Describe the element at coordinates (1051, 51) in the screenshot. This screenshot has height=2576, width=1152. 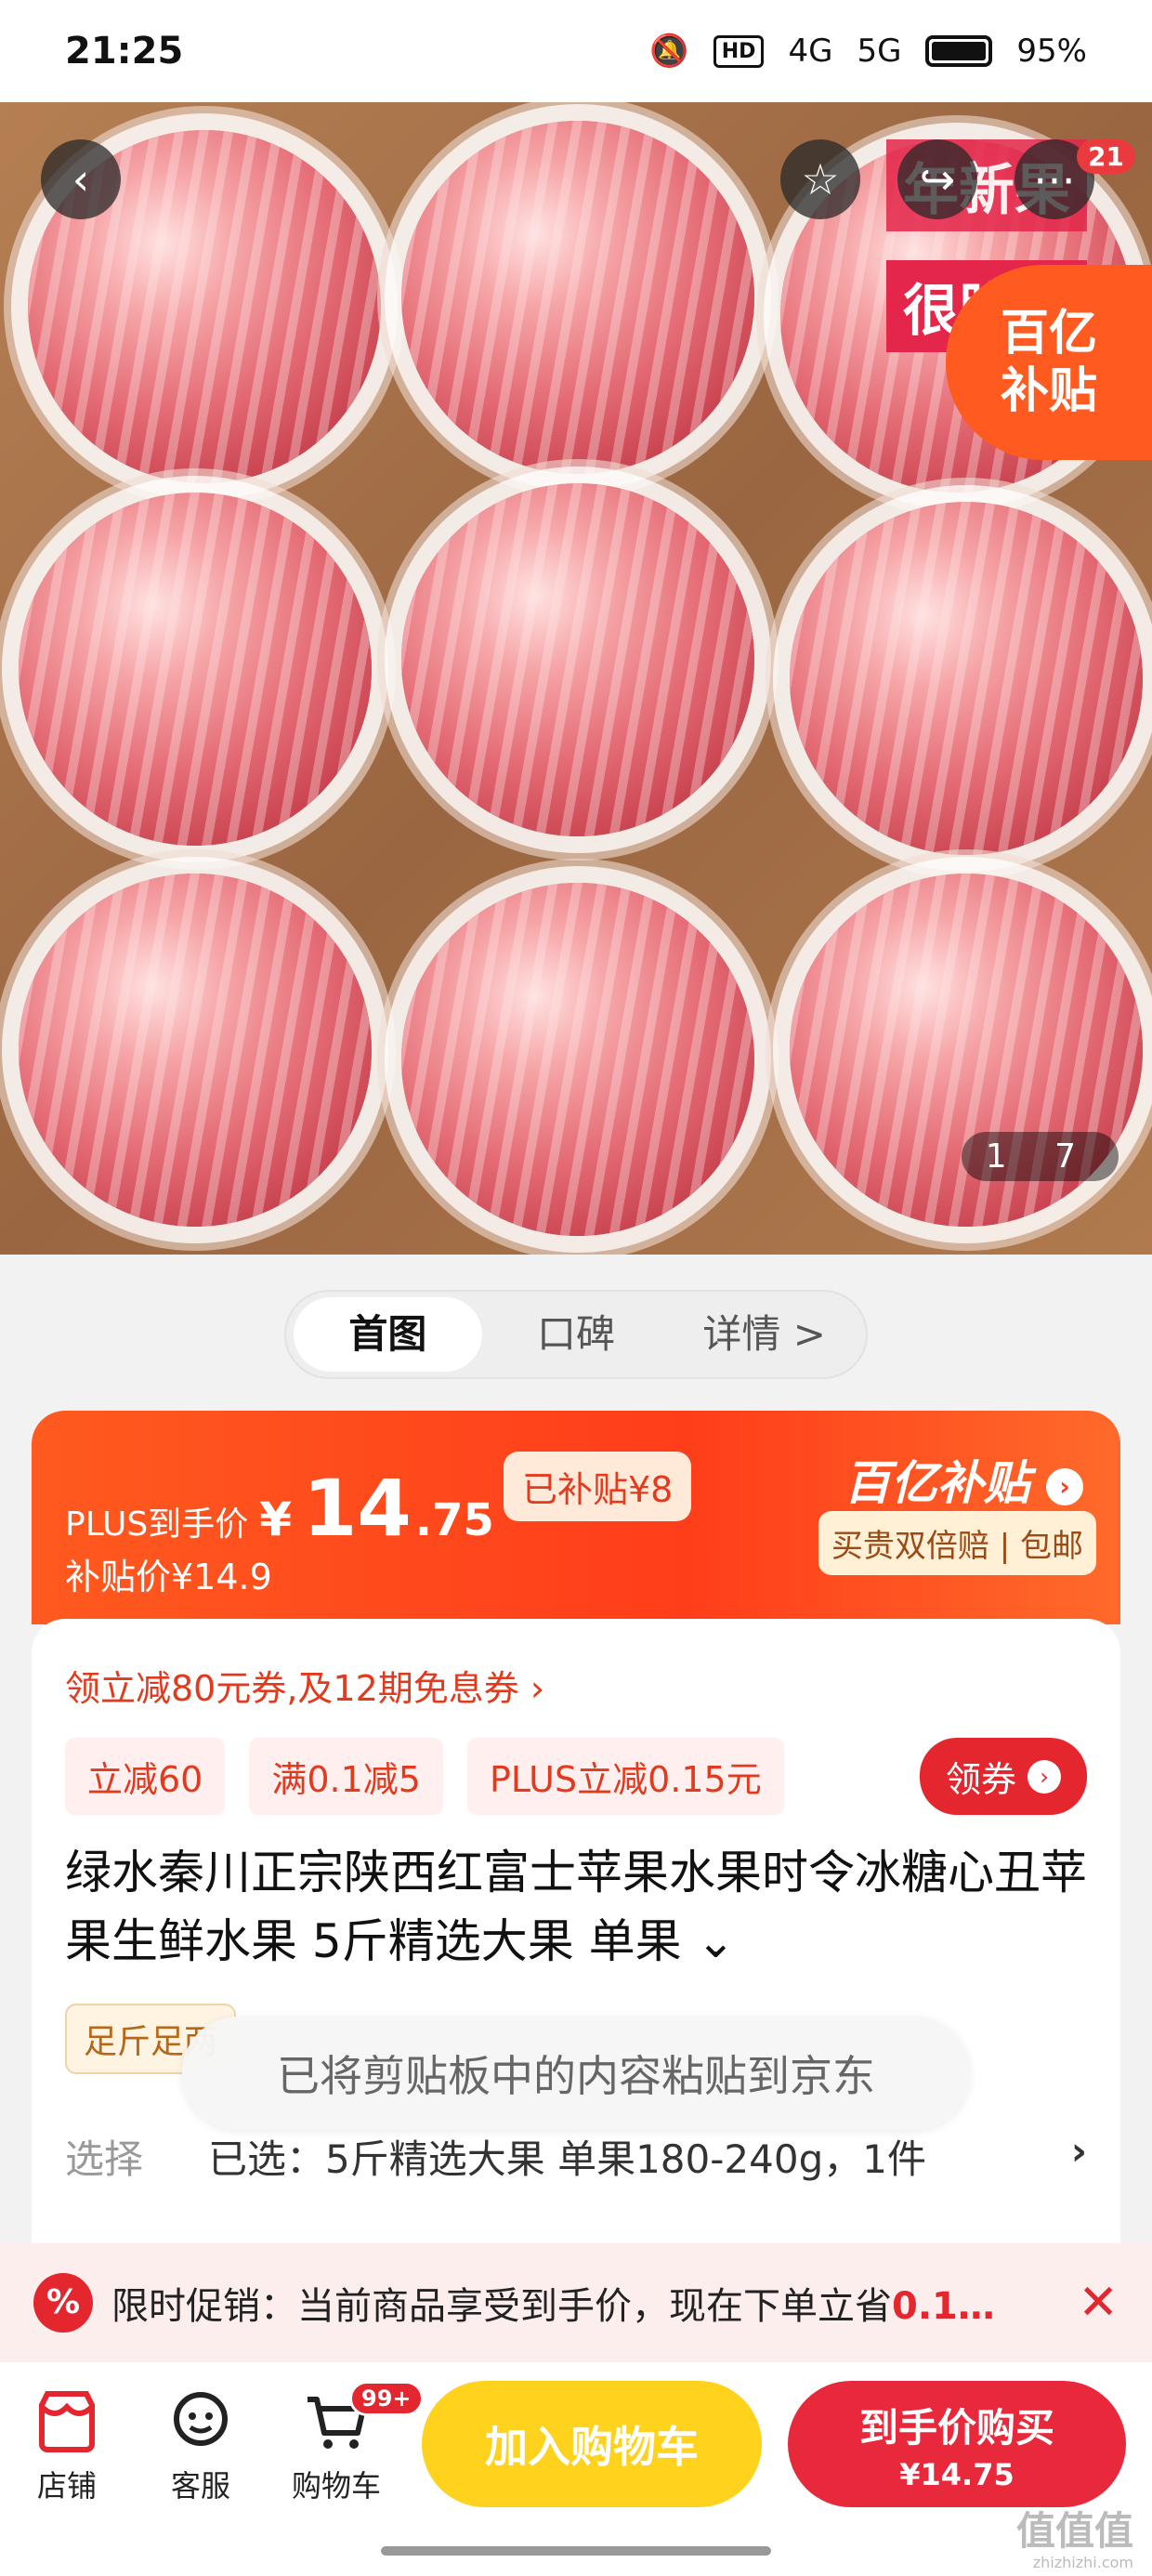
I see `battery-level: 95%` at that location.